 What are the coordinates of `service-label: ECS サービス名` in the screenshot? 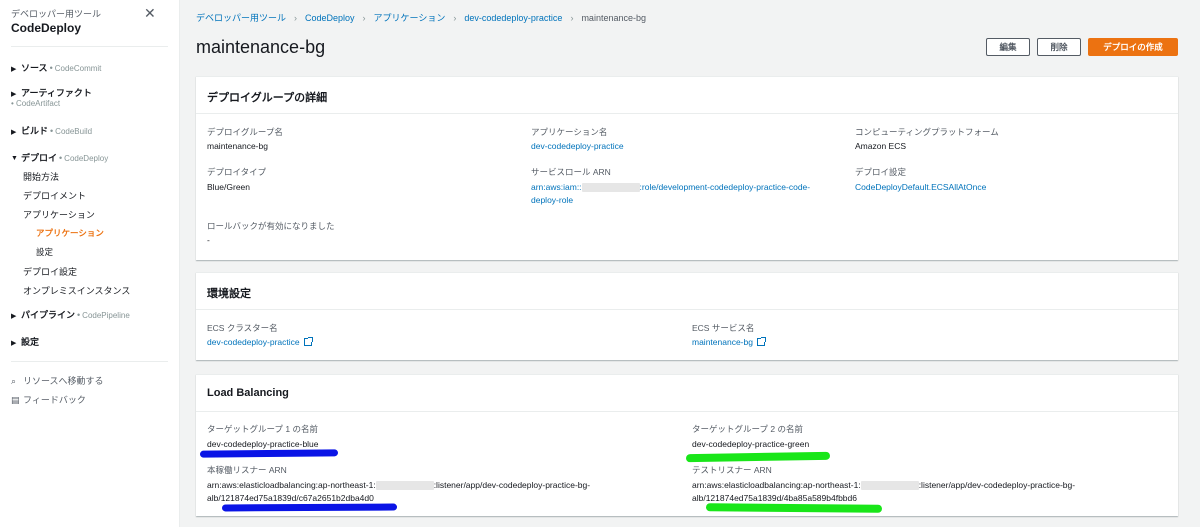 It's located at (723, 328).